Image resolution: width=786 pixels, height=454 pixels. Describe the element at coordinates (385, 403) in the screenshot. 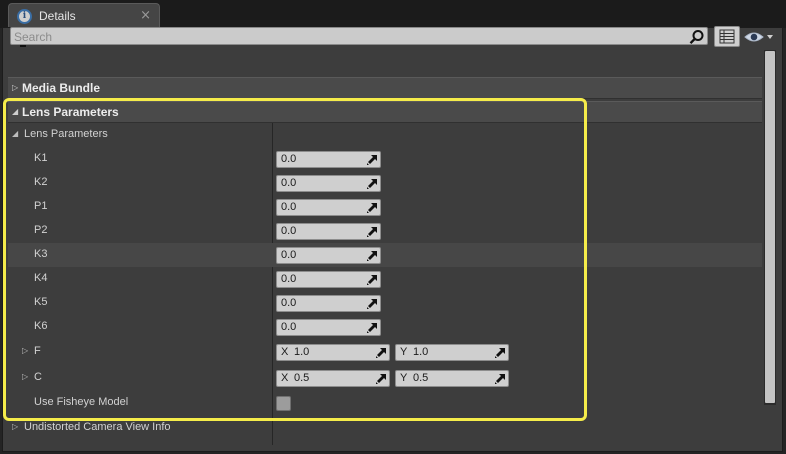

I see `property-row-use-fisheye: Use Fisheye Model` at that location.